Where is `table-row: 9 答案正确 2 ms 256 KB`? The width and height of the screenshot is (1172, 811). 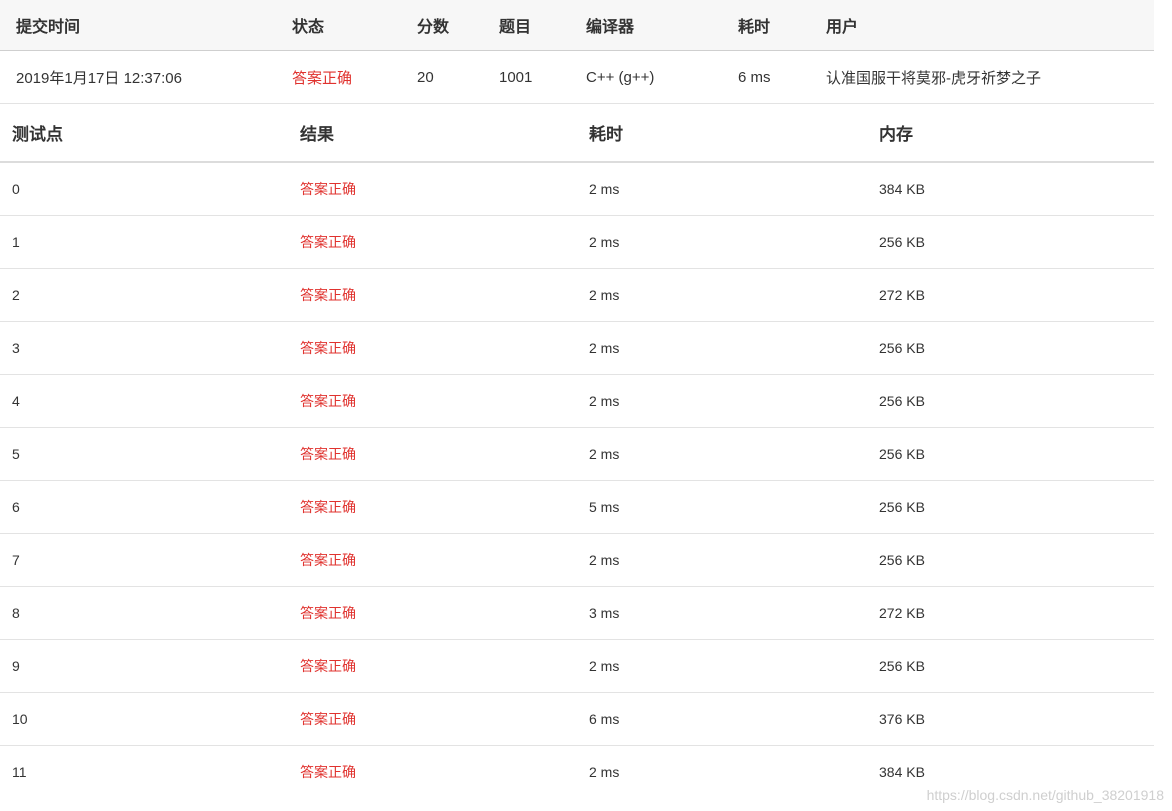
table-row: 9 答案正确 2 ms 256 KB is located at coordinates (577, 666).